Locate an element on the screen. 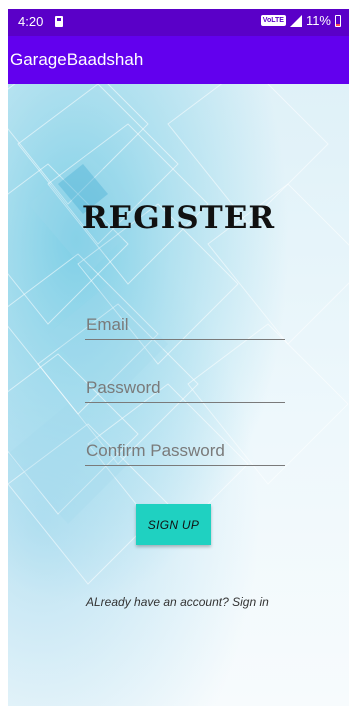  signup-button: SIGN UP is located at coordinates (173, 524).